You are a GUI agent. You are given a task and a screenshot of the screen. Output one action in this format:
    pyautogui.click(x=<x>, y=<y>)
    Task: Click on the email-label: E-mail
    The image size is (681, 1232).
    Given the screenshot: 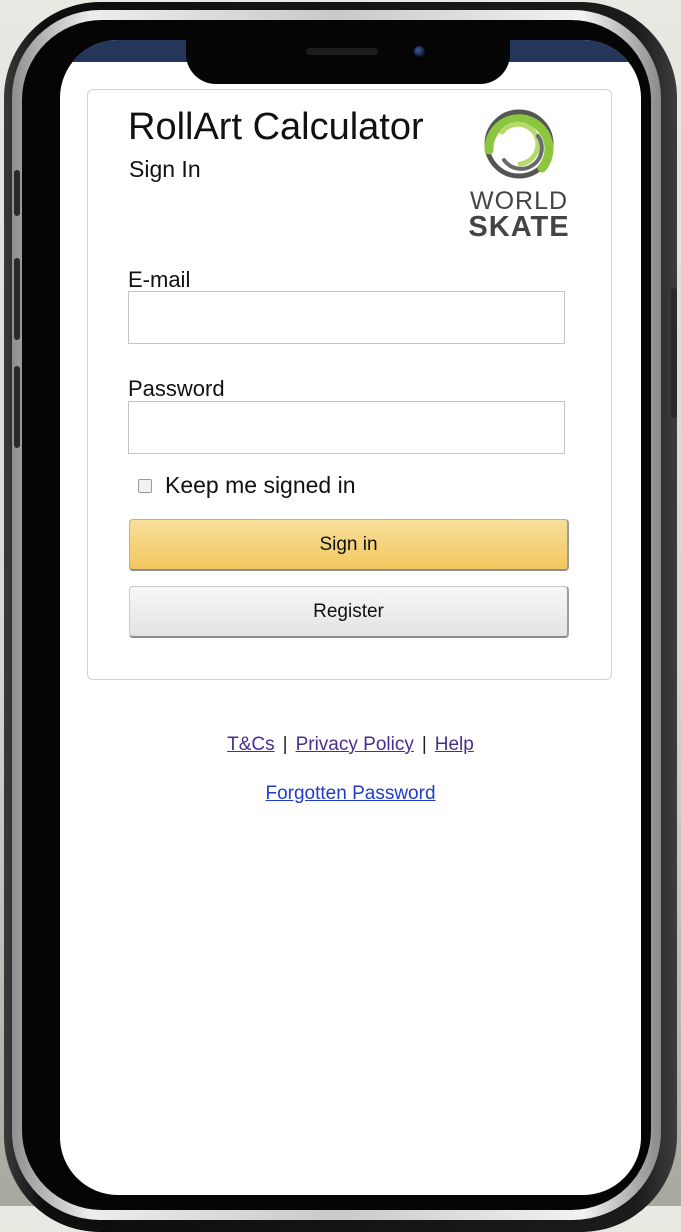 What is the action you would take?
    pyautogui.click(x=159, y=279)
    